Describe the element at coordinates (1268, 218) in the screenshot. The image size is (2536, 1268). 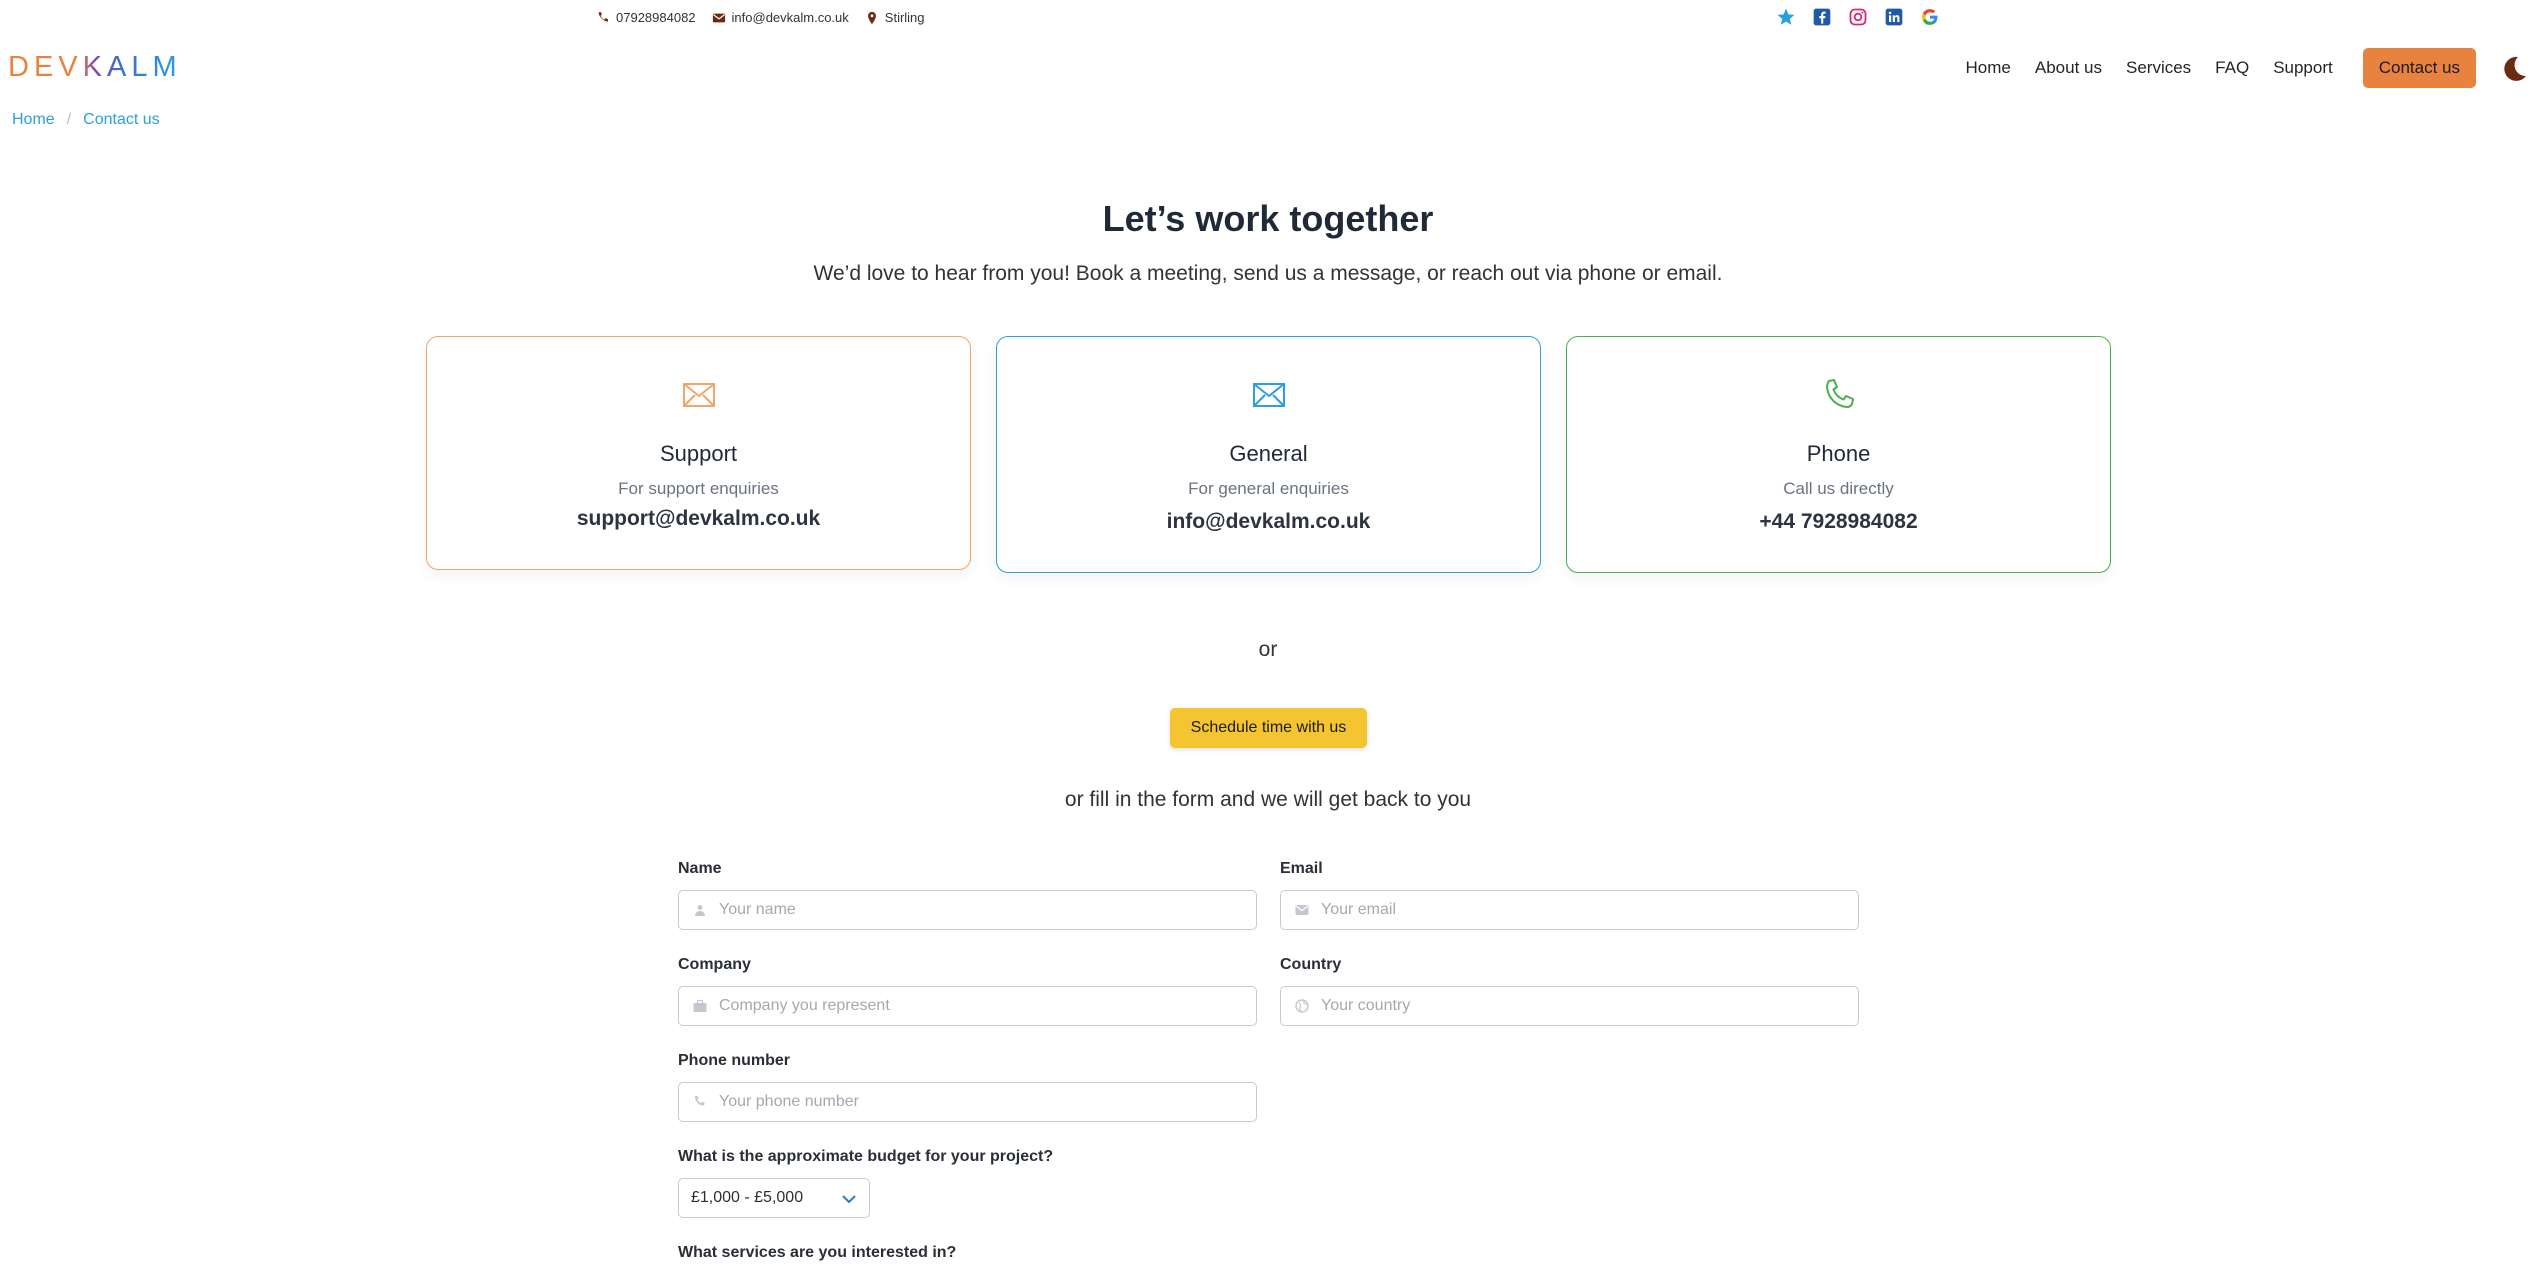
I see `page-title: Let’s work together` at that location.